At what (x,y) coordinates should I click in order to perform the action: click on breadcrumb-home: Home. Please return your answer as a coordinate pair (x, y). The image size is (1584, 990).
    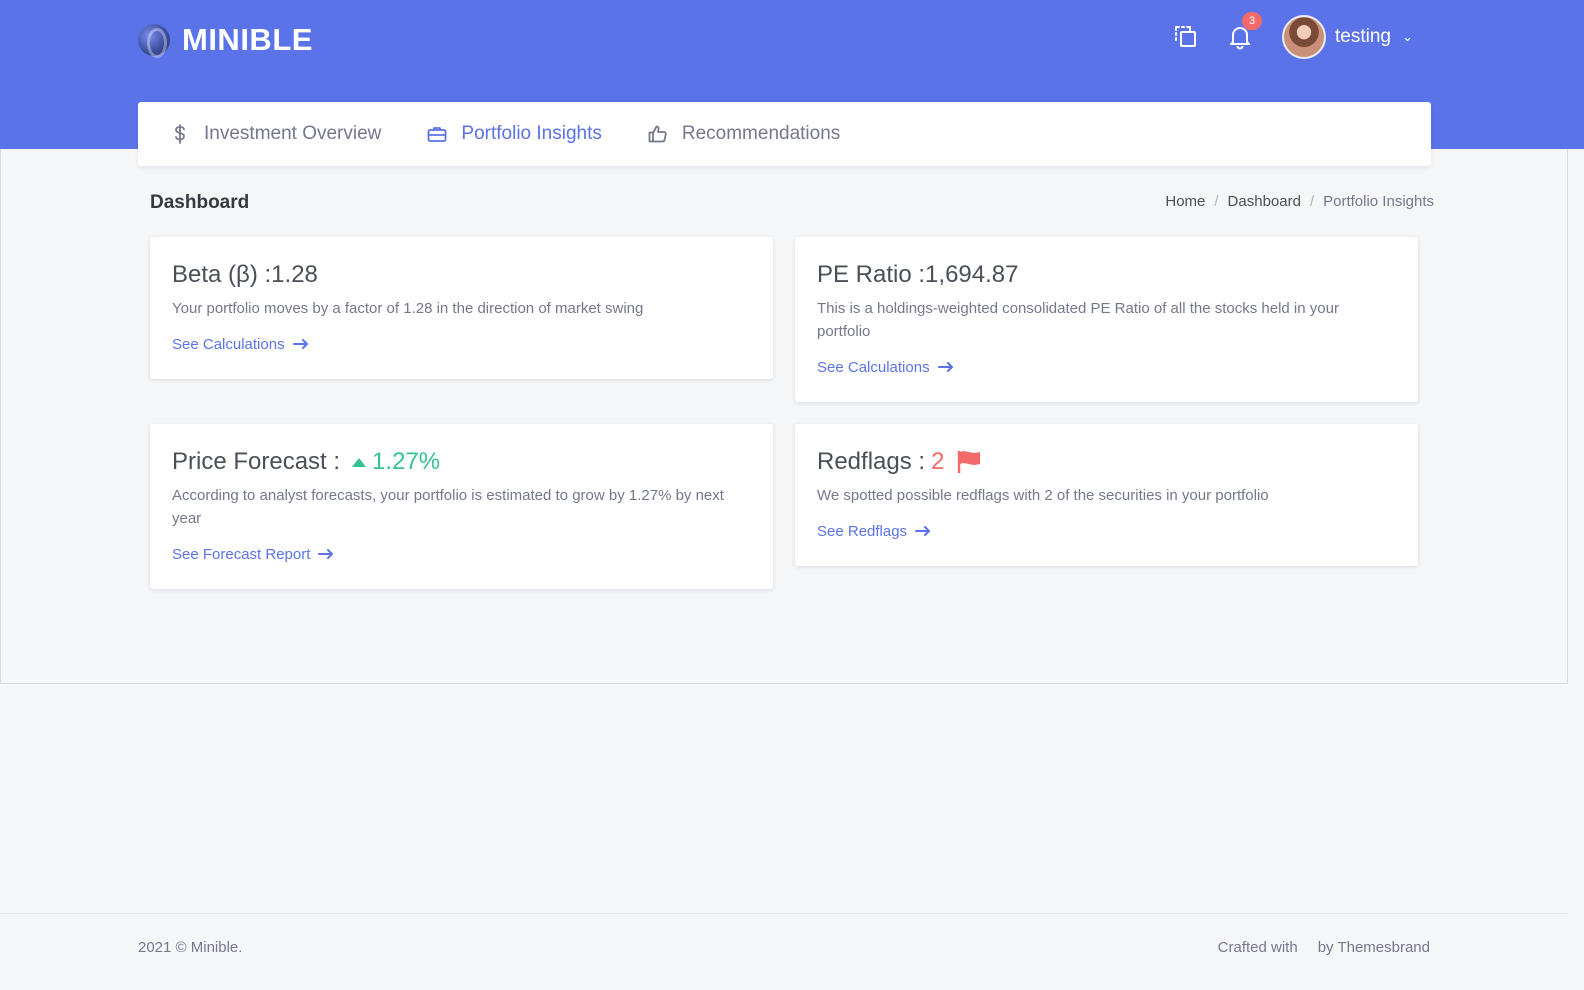
    Looking at the image, I should click on (1185, 201).